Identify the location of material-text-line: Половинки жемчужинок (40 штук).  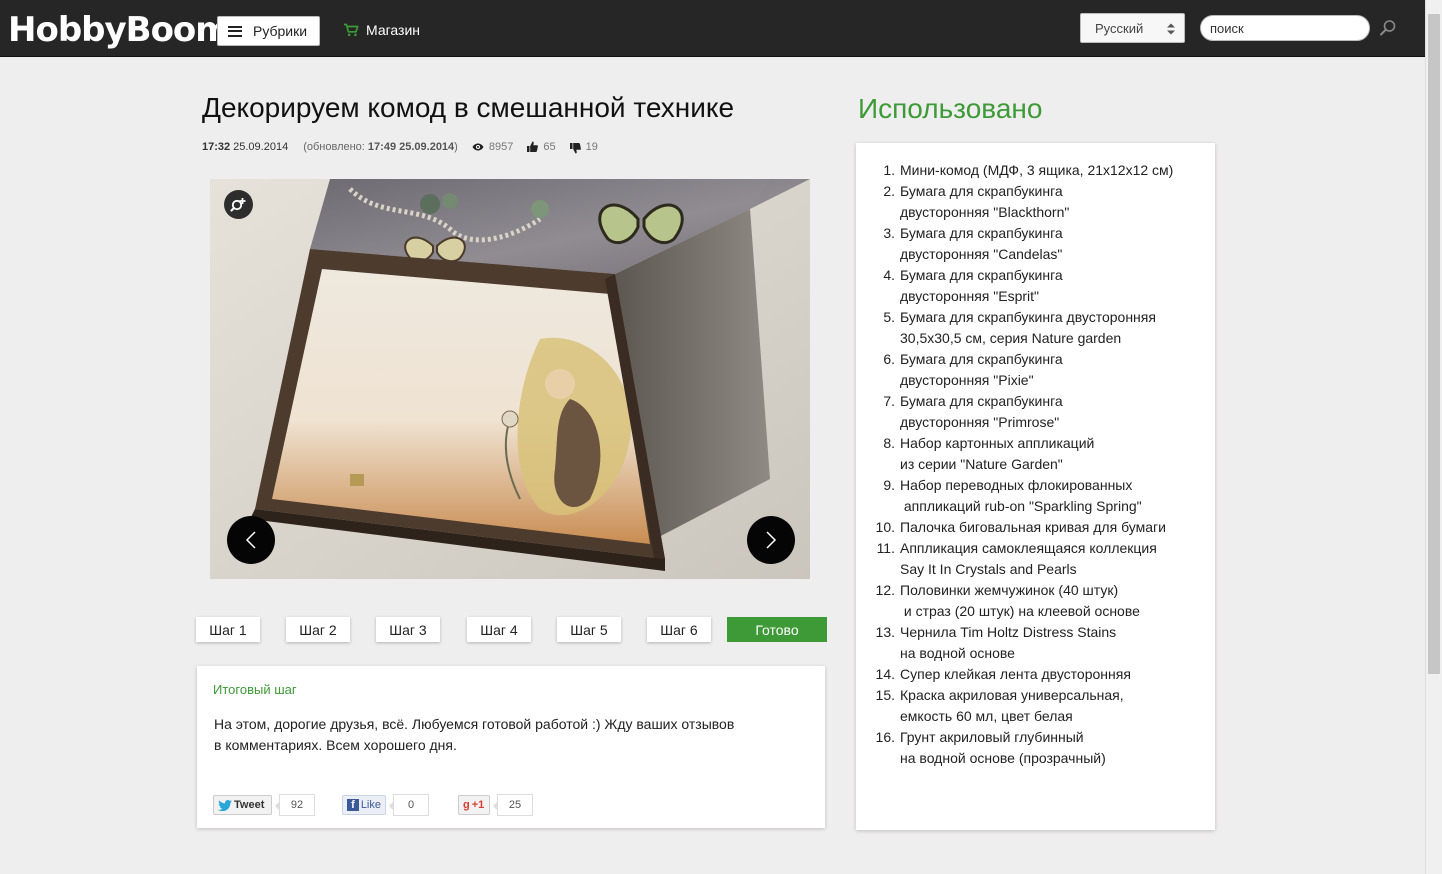
(1009, 590).